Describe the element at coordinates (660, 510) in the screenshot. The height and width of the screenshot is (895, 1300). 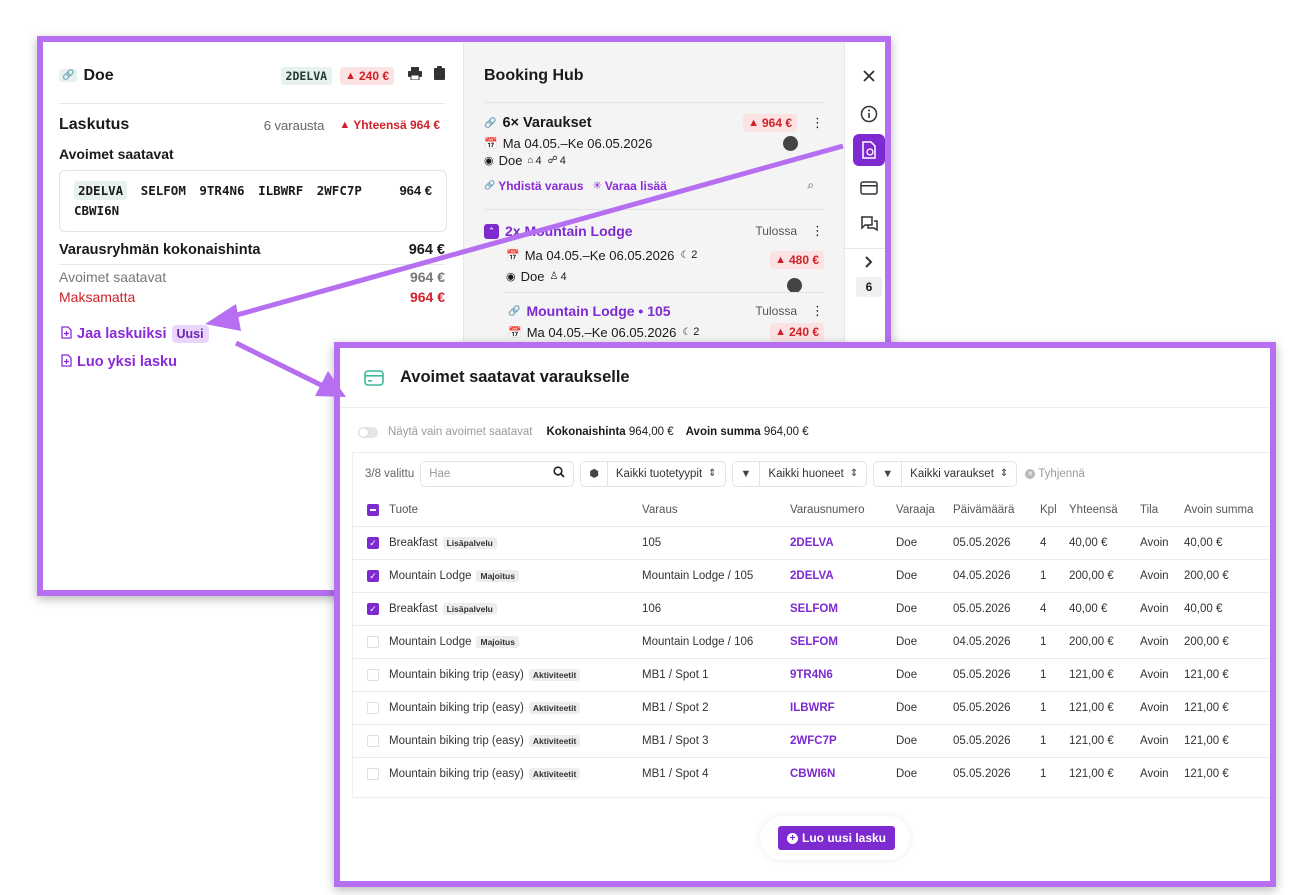
I see `column-header: Varaus` at that location.